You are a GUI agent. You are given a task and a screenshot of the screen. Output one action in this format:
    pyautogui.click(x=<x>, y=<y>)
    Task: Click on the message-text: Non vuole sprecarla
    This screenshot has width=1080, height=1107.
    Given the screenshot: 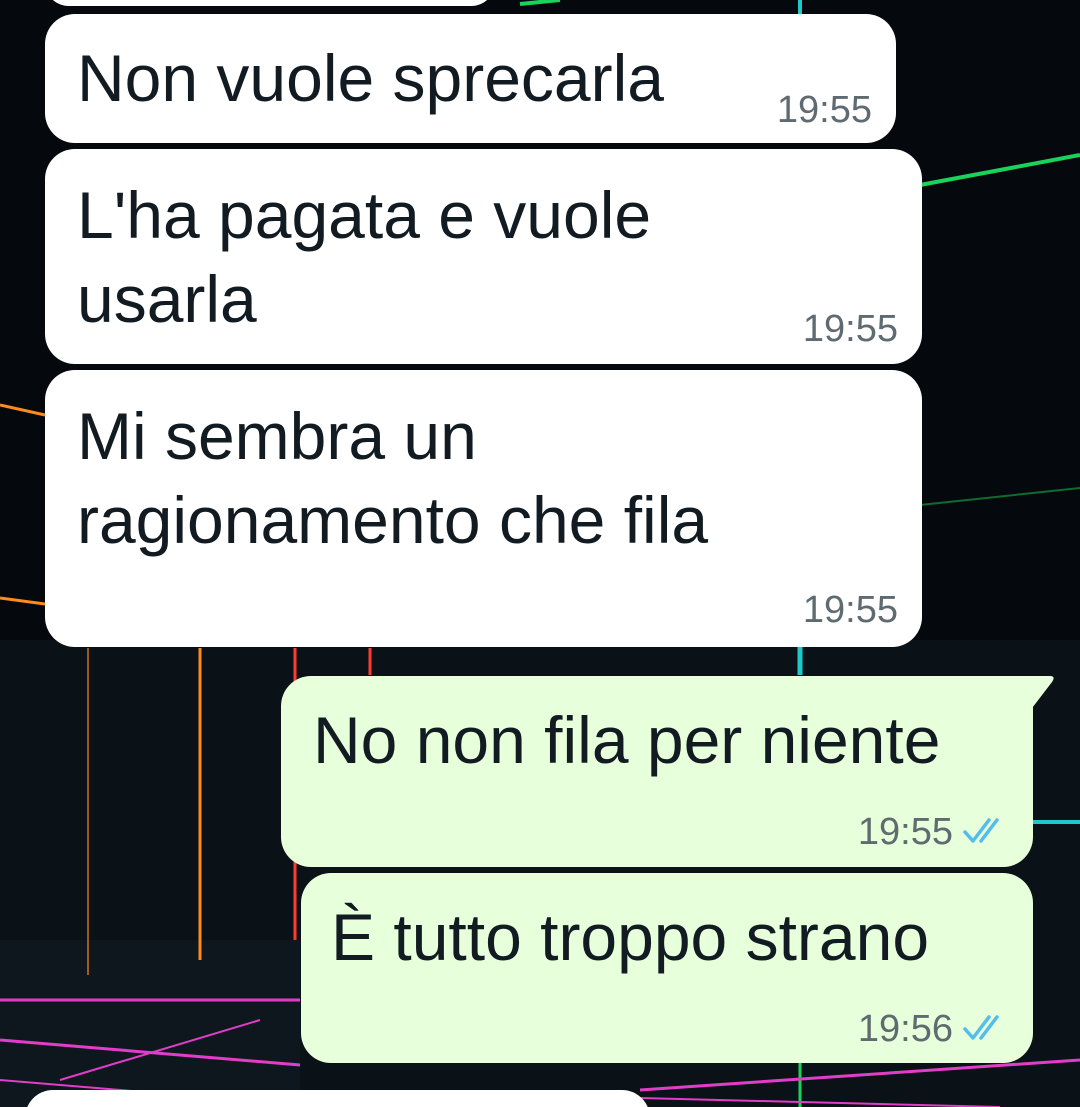 What is the action you would take?
    pyautogui.click(x=370, y=78)
    